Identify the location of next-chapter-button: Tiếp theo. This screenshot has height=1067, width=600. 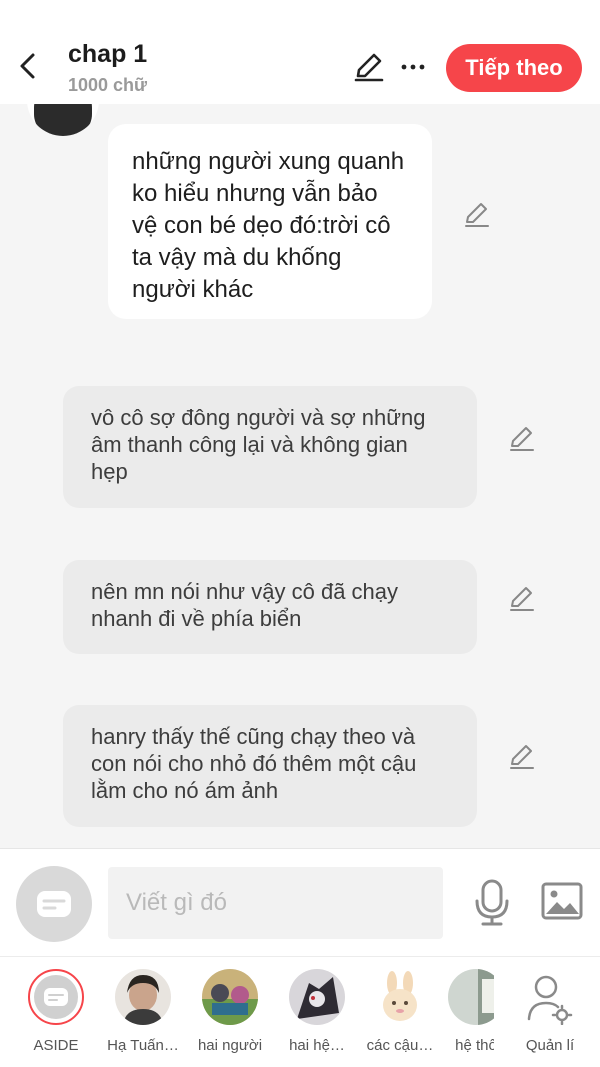
(514, 68).